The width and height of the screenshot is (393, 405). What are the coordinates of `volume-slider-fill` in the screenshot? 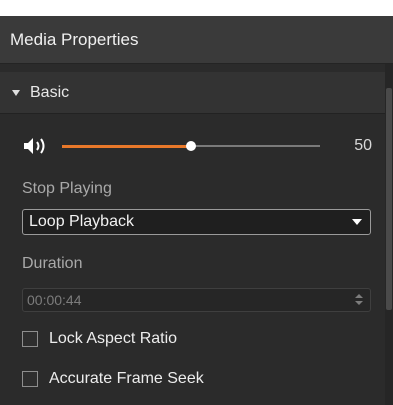 It's located at (126, 146).